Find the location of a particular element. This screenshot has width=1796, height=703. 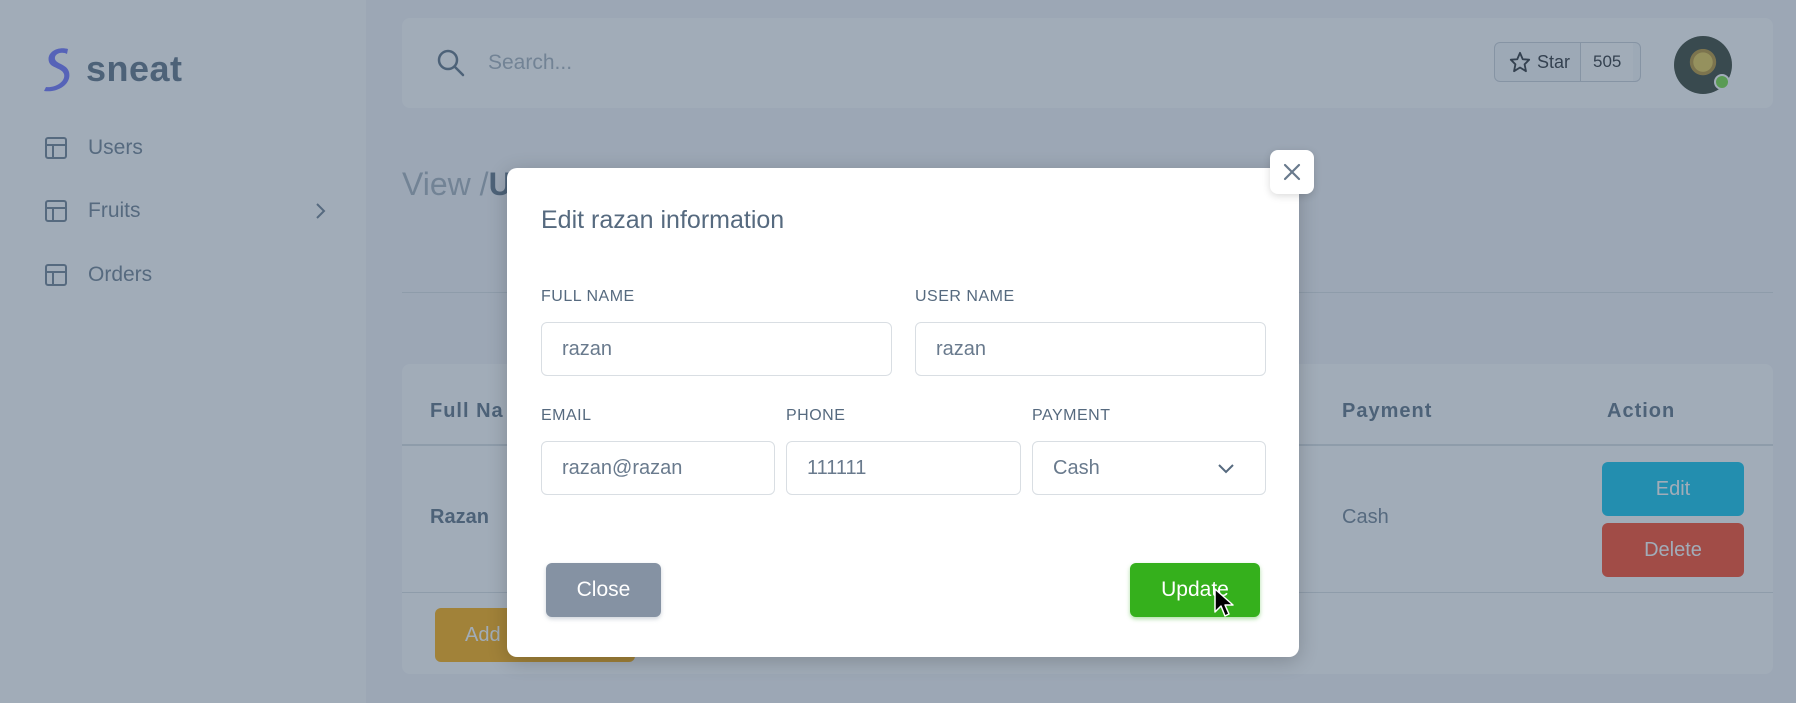

full-name-field is located at coordinates (716, 349).